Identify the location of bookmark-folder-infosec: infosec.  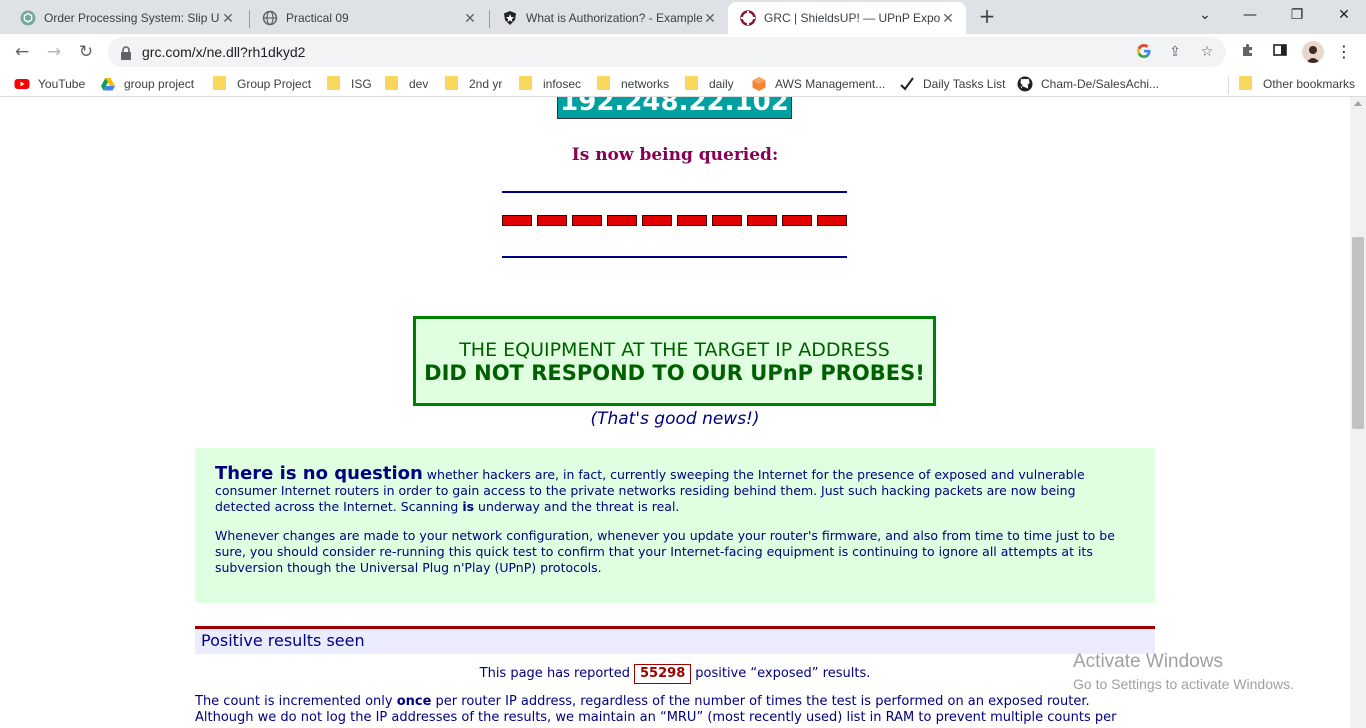
(550, 84).